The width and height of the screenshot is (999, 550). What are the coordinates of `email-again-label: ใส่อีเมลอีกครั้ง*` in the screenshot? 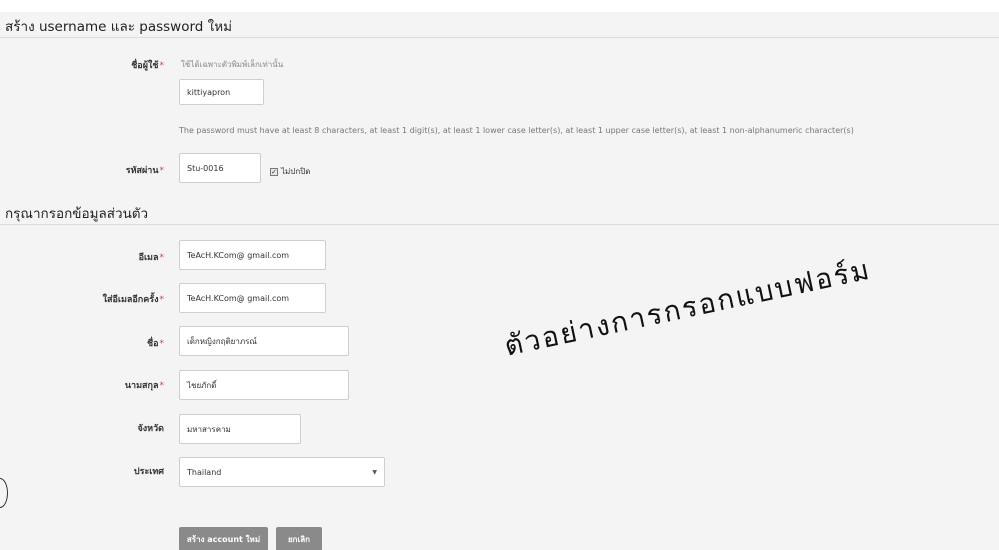 It's located at (104, 299).